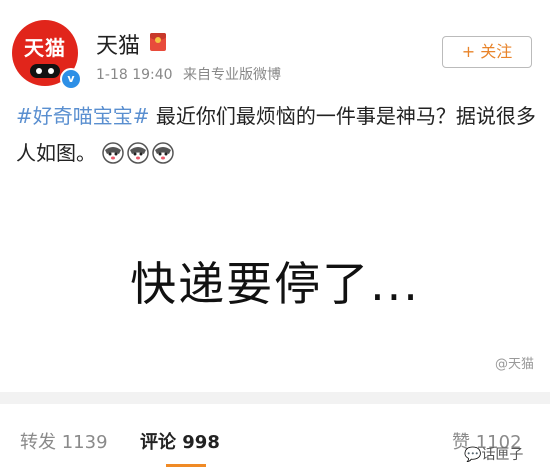 The width and height of the screenshot is (550, 473). I want to click on post-source: 来自专业版微博, so click(232, 75).